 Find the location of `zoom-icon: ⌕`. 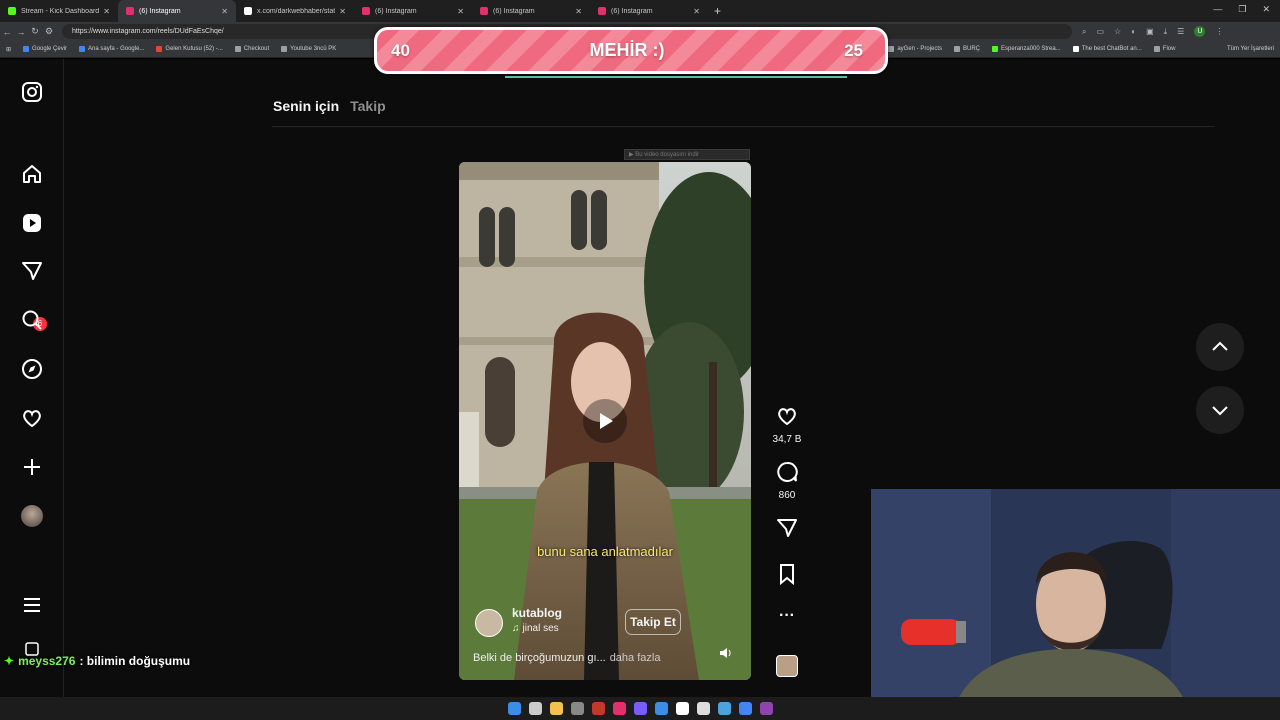

zoom-icon: ⌕ is located at coordinates (1084, 32).